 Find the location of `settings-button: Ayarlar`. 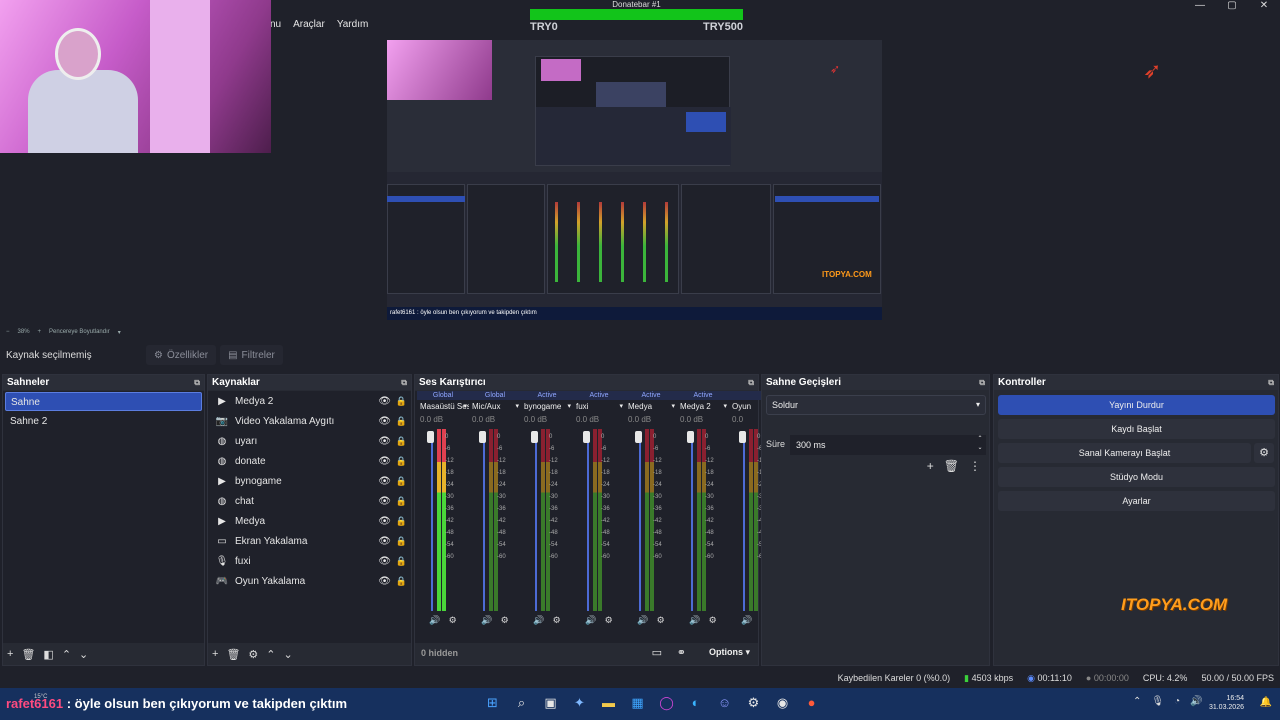

settings-button: Ayarlar is located at coordinates (1136, 501).